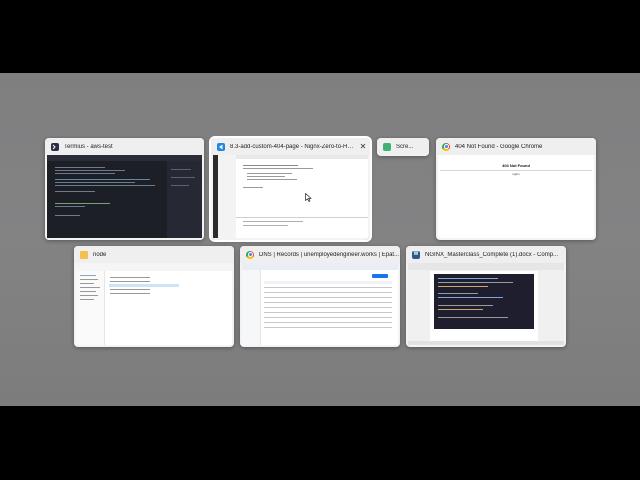 Image resolution: width=640 pixels, height=480 pixels. What do you see at coordinates (55, 146) in the screenshot?
I see `termius-icon` at bounding box center [55, 146].